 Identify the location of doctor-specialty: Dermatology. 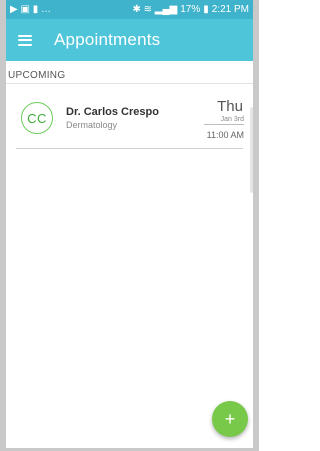
(92, 125).